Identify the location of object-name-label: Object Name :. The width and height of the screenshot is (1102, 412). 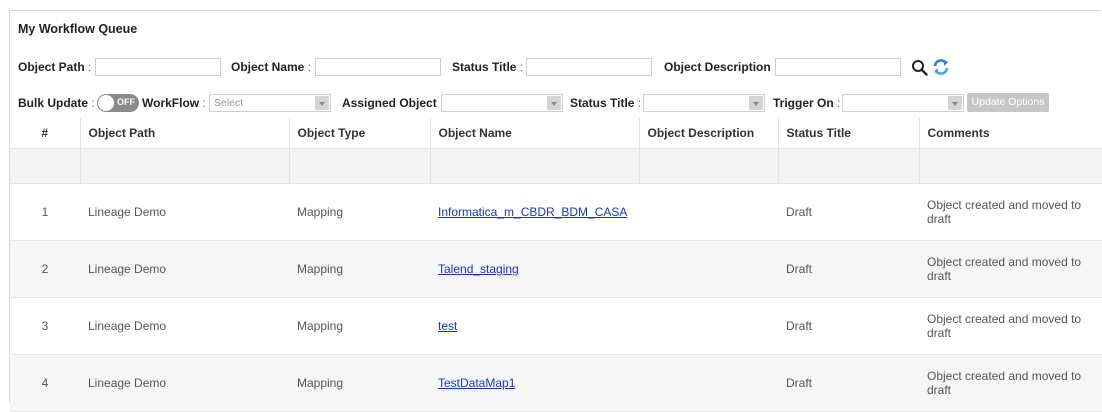
(271, 67).